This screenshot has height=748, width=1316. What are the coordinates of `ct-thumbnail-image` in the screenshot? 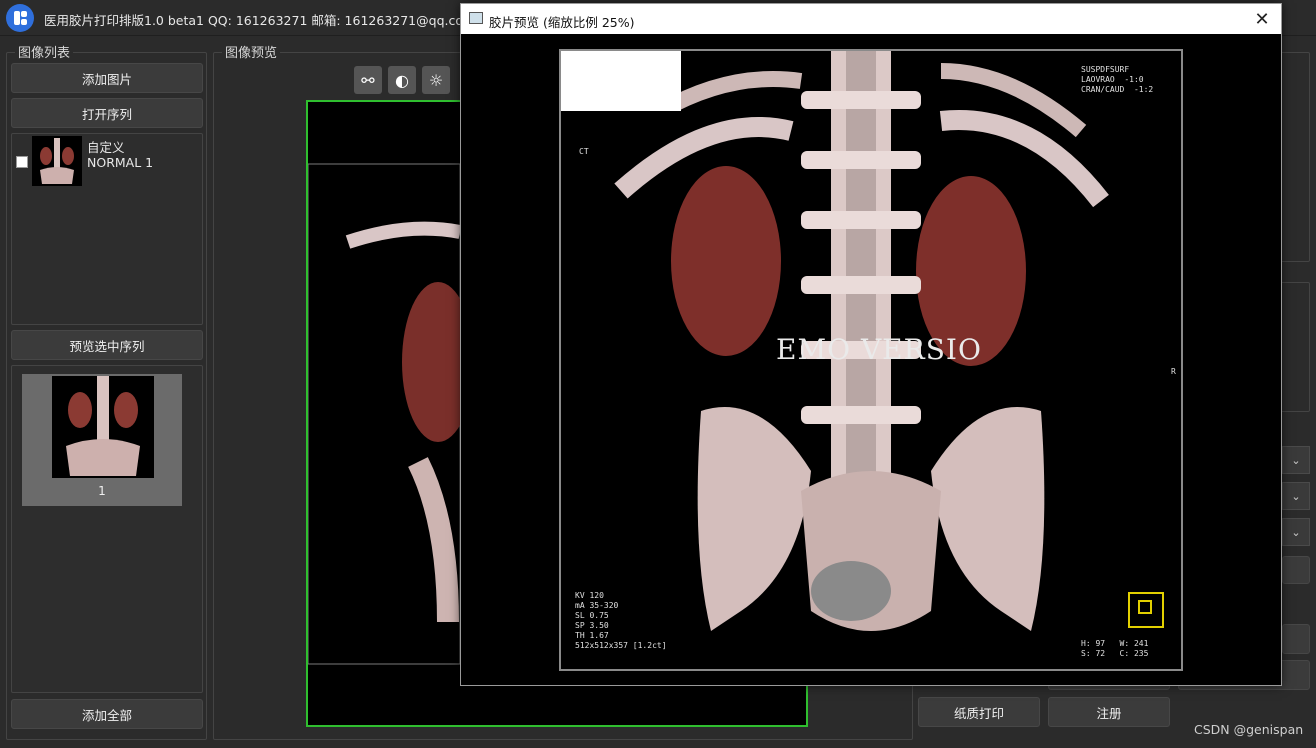 It's located at (57, 161).